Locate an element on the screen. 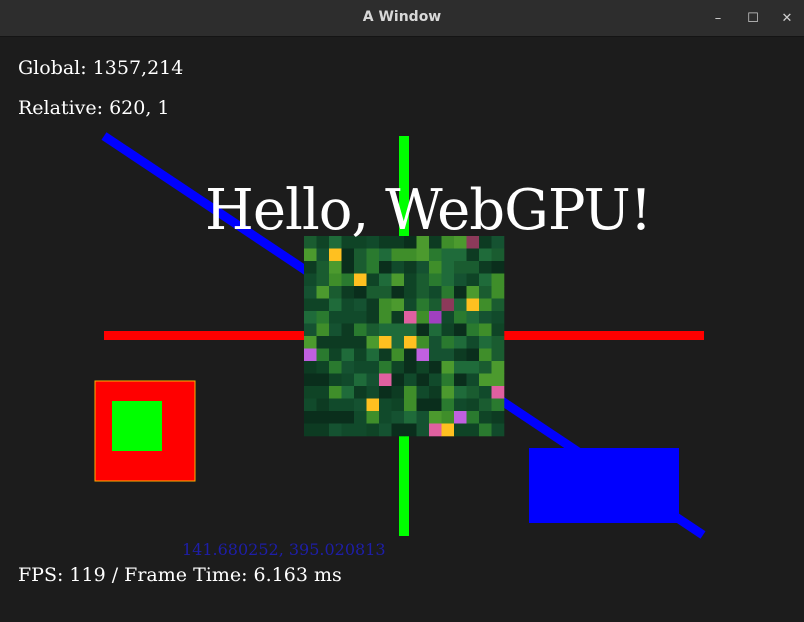  relative-position-label: Relative: 620, 1 is located at coordinates (94, 108).